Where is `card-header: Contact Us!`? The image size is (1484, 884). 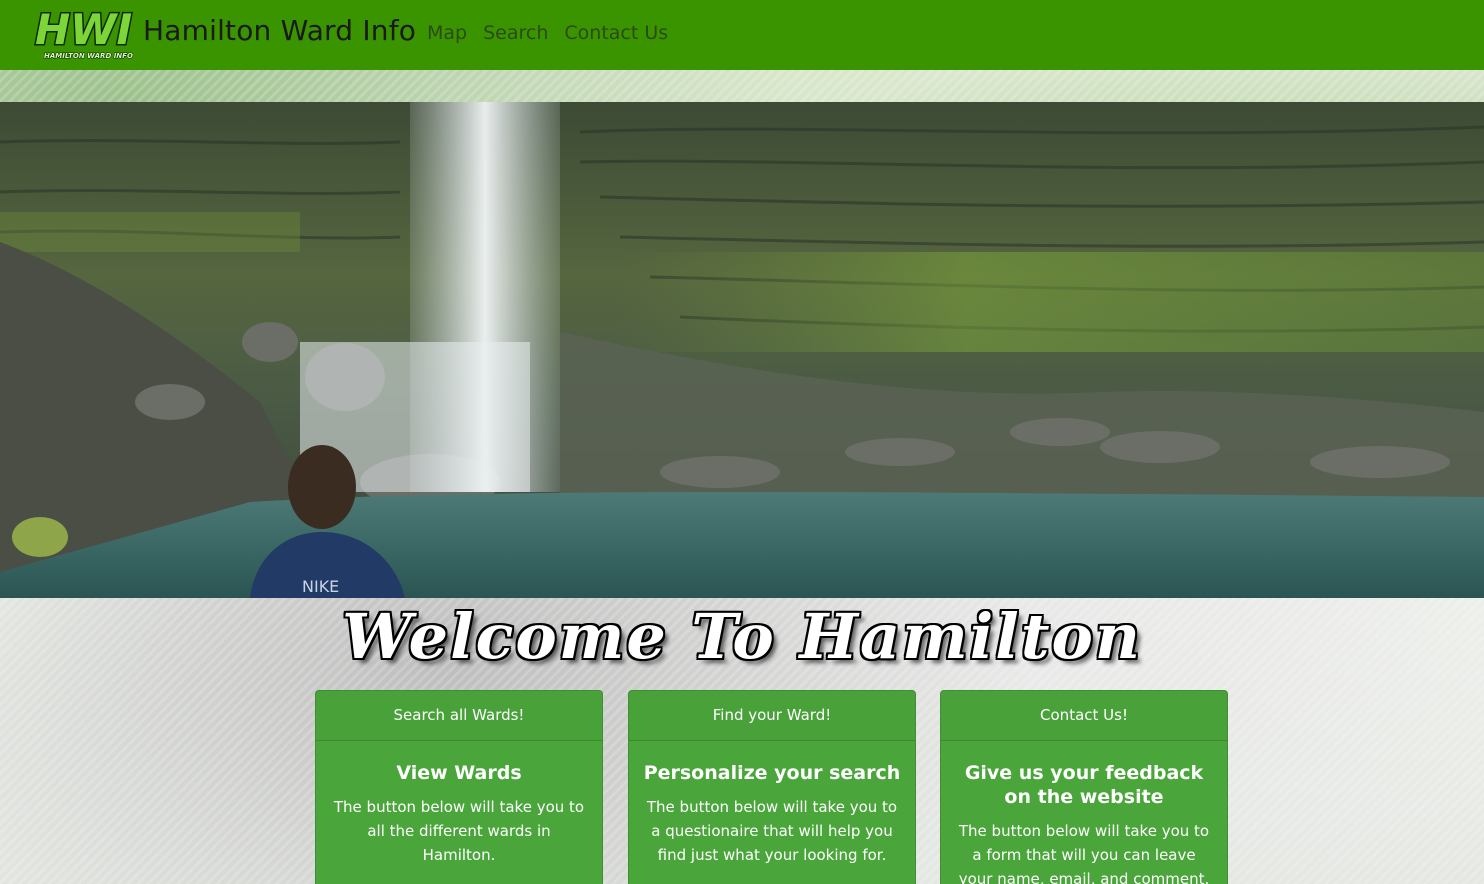
card-header: Contact Us! is located at coordinates (1084, 716).